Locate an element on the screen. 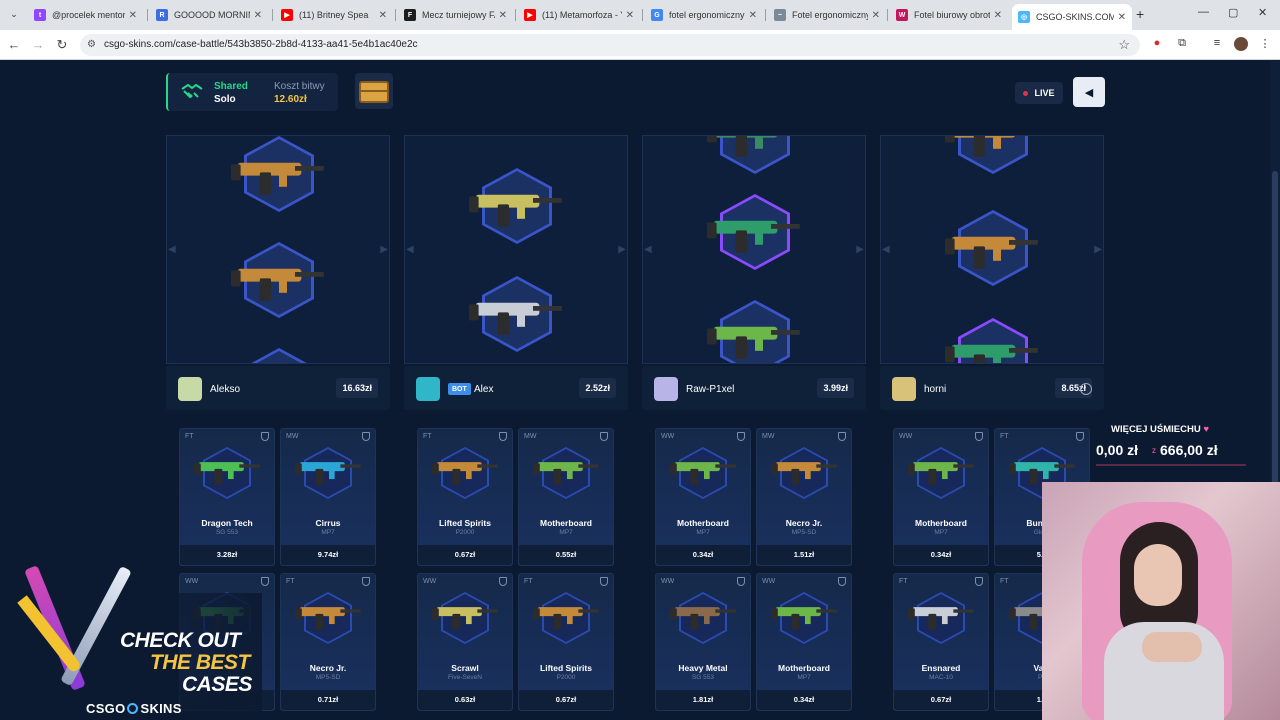 The height and width of the screenshot is (720, 1280). item-name: Scrawl is located at coordinates (465, 668).